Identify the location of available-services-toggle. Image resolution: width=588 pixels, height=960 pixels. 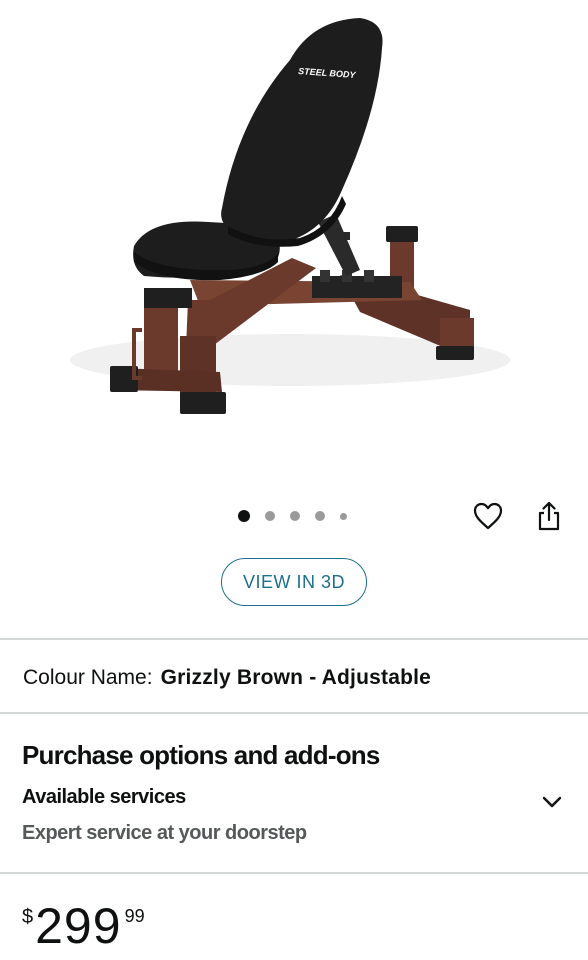
(552, 802).